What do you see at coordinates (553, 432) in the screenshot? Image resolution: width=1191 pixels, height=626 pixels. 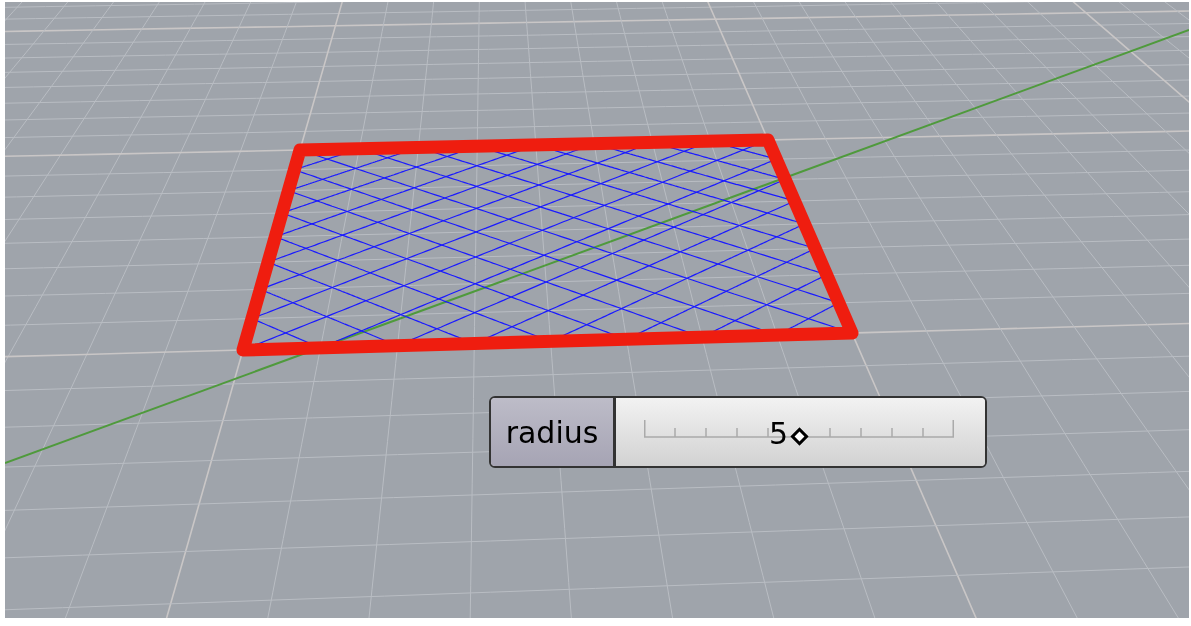 I see `slider-label: radius` at bounding box center [553, 432].